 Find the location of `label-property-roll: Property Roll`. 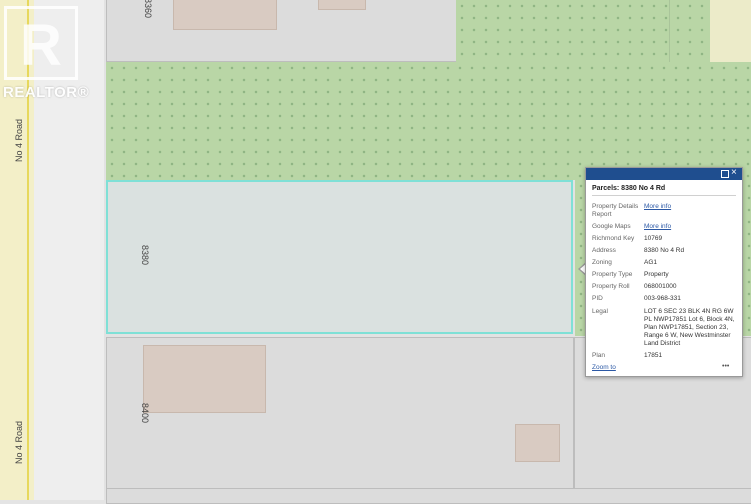

label-property-roll: Property Roll is located at coordinates (611, 286).